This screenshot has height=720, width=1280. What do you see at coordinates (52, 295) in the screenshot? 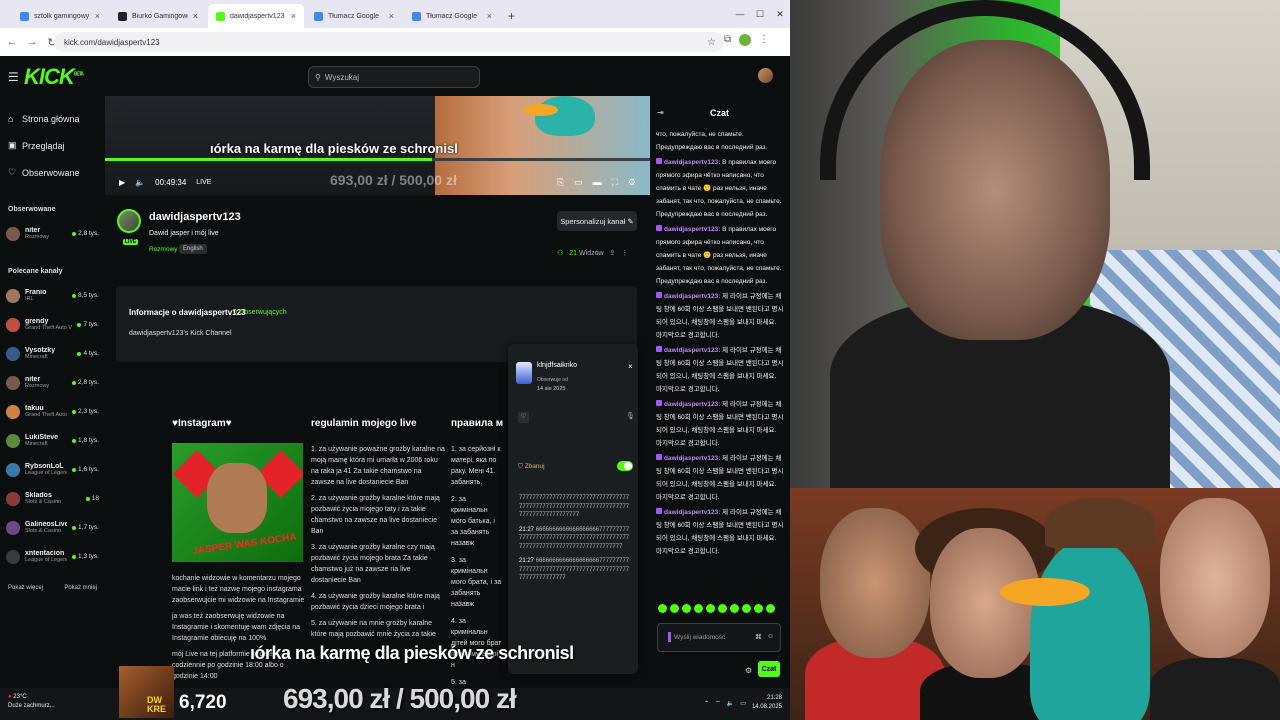
I see `sidebar-channel: Franio IRL 8,5 tys.` at bounding box center [52, 295].